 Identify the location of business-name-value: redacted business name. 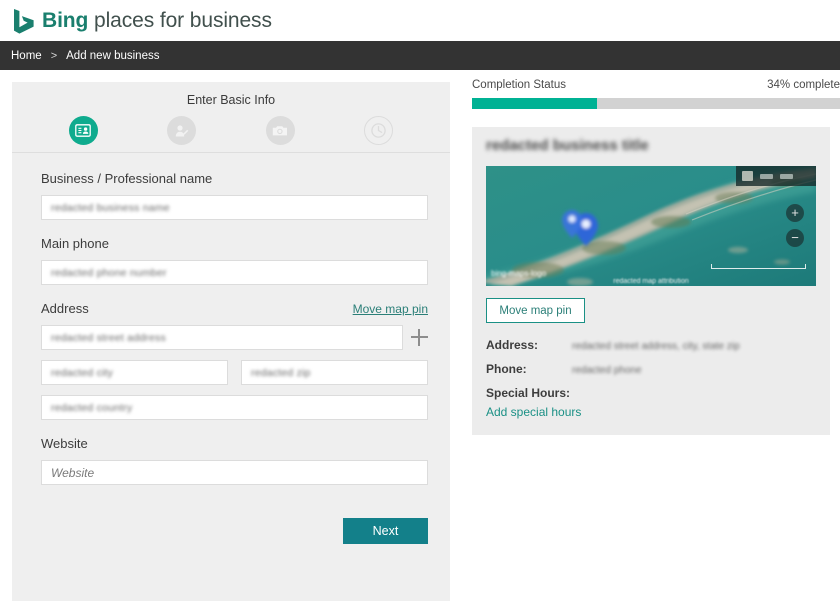
(110, 207).